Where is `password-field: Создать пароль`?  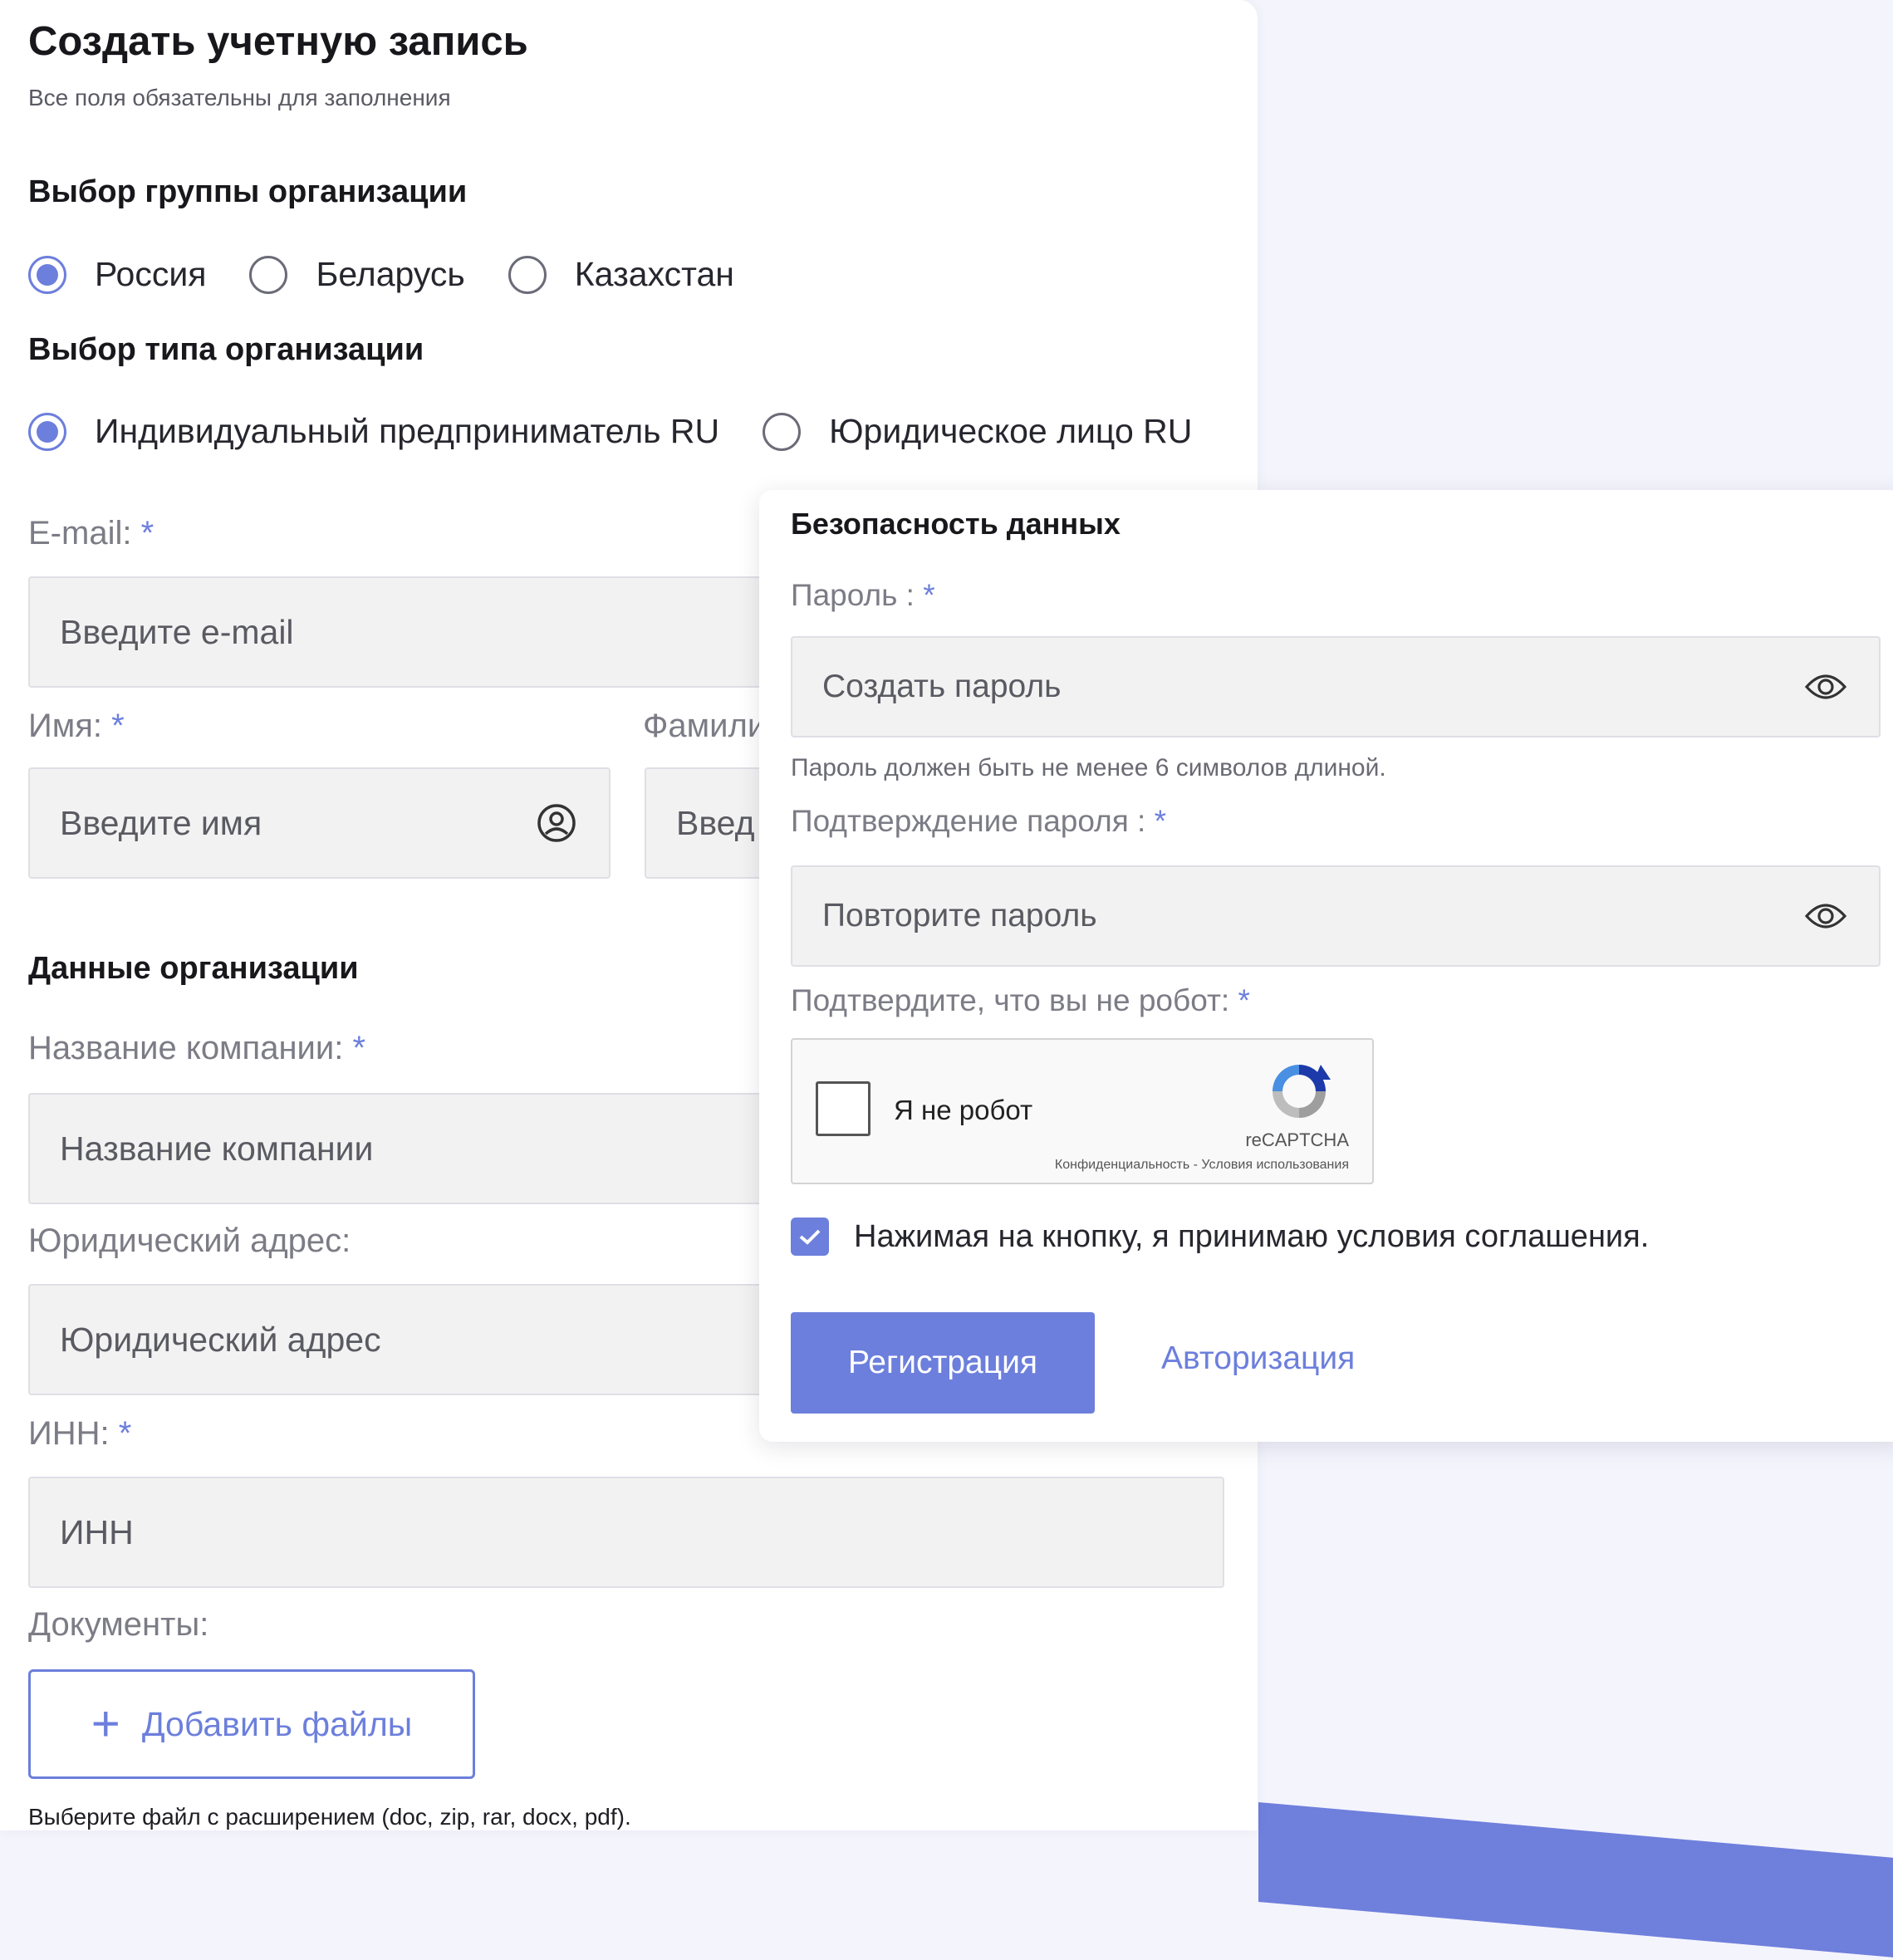 password-field: Создать пароль is located at coordinates (1336, 686).